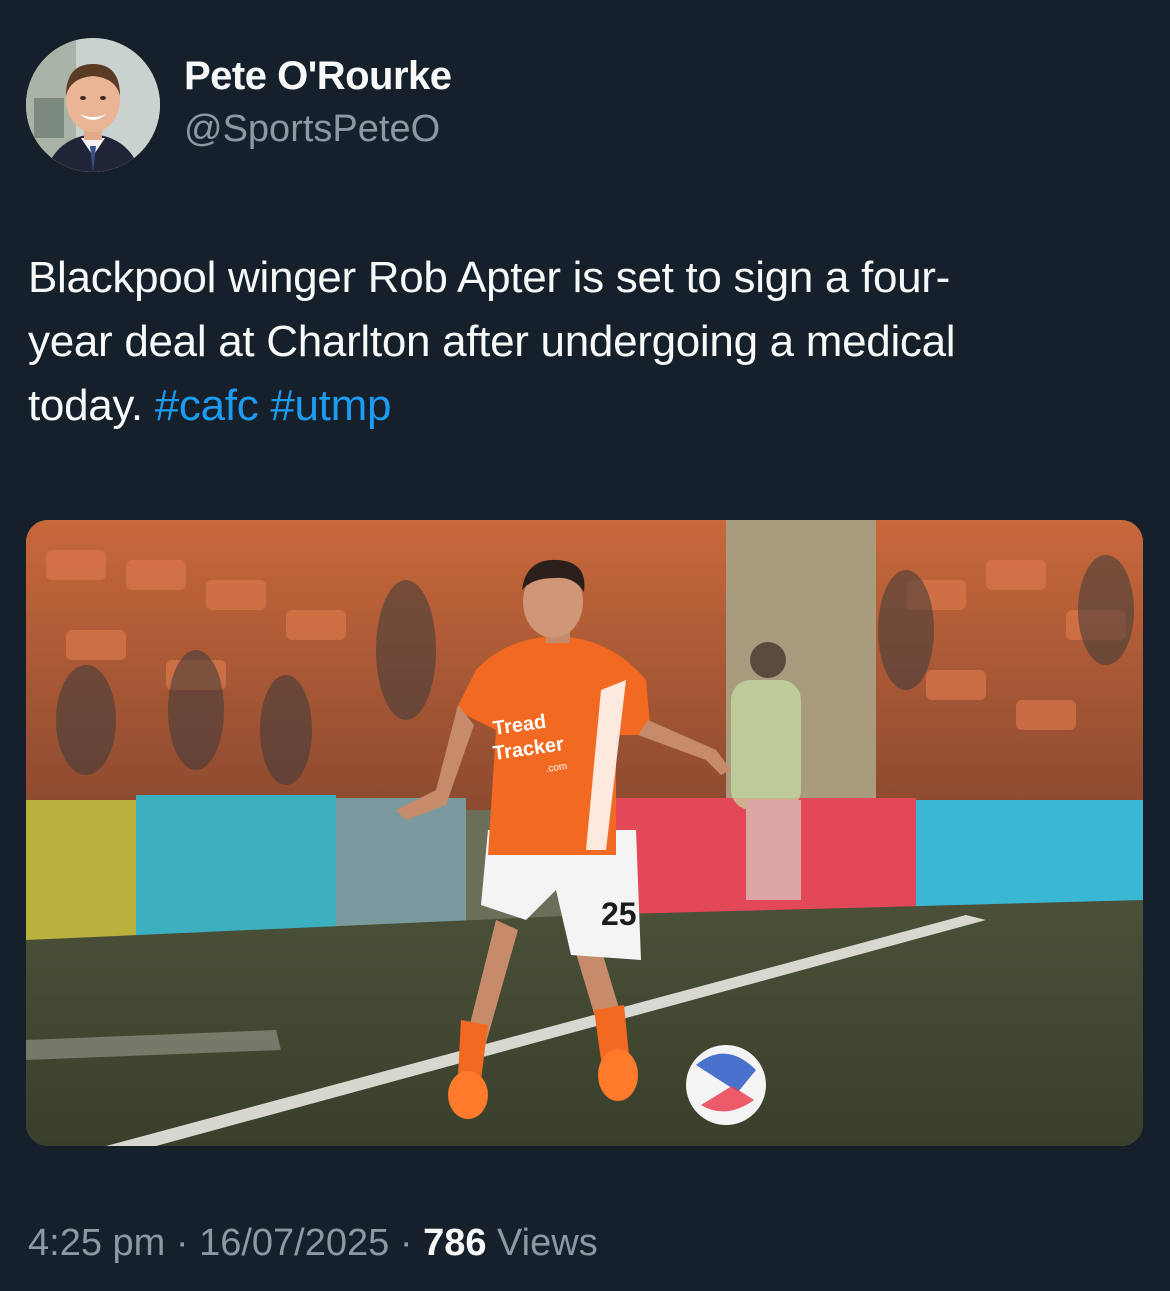 This screenshot has width=1170, height=1291. I want to click on tweet-metadata: 4:25 pm · 16/07/2025 · 786 Views, so click(313, 1243).